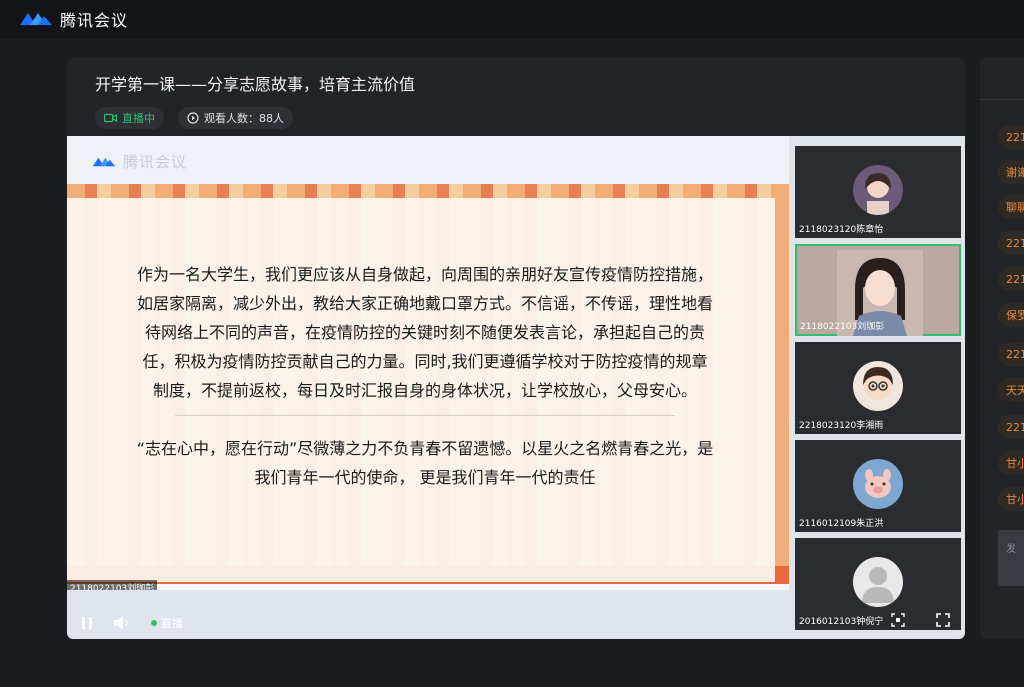  I want to click on live-status-badge: 直播中, so click(129, 118).